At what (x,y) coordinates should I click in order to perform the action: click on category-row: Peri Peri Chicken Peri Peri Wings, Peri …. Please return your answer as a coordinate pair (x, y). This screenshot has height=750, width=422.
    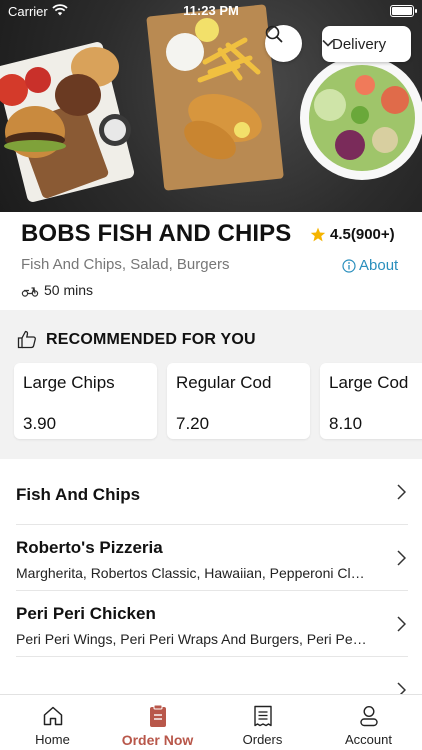
    Looking at the image, I should click on (211, 624).